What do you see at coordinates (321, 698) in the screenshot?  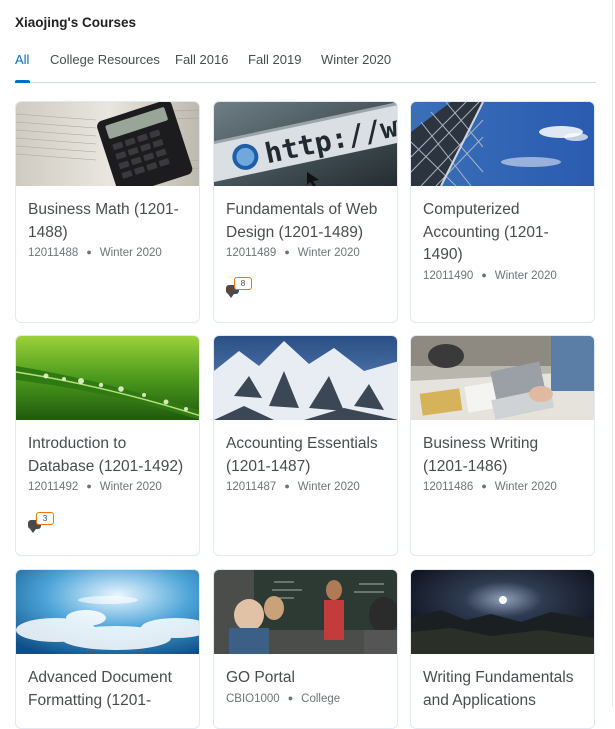 I see `course-term: College` at bounding box center [321, 698].